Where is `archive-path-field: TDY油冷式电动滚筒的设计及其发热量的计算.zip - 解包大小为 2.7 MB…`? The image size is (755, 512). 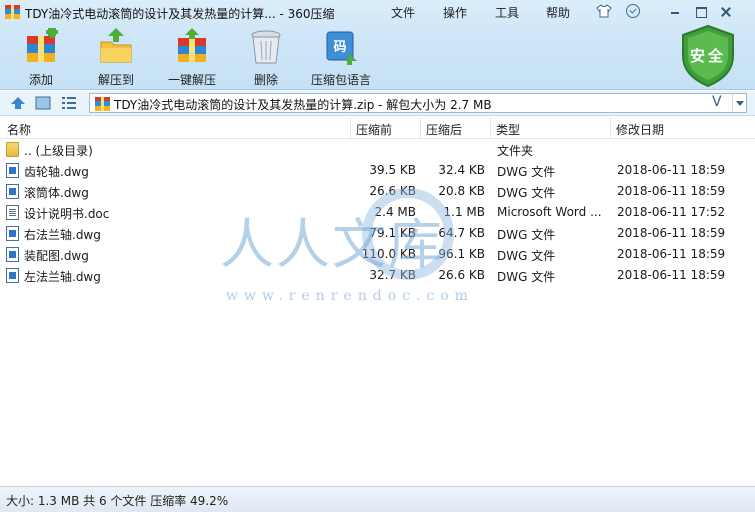 archive-path-field: TDY油冷式电动滚筒的设计及其发热量的计算.zip - 解包大小为 2.7 MB… is located at coordinates (418, 103).